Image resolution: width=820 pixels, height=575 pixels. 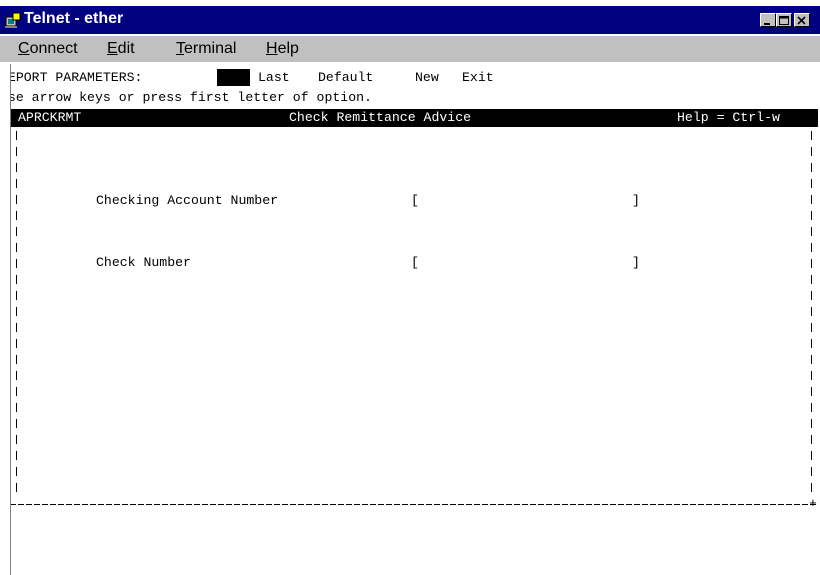 I want to click on menu-connect: Connect, so click(x=48, y=49).